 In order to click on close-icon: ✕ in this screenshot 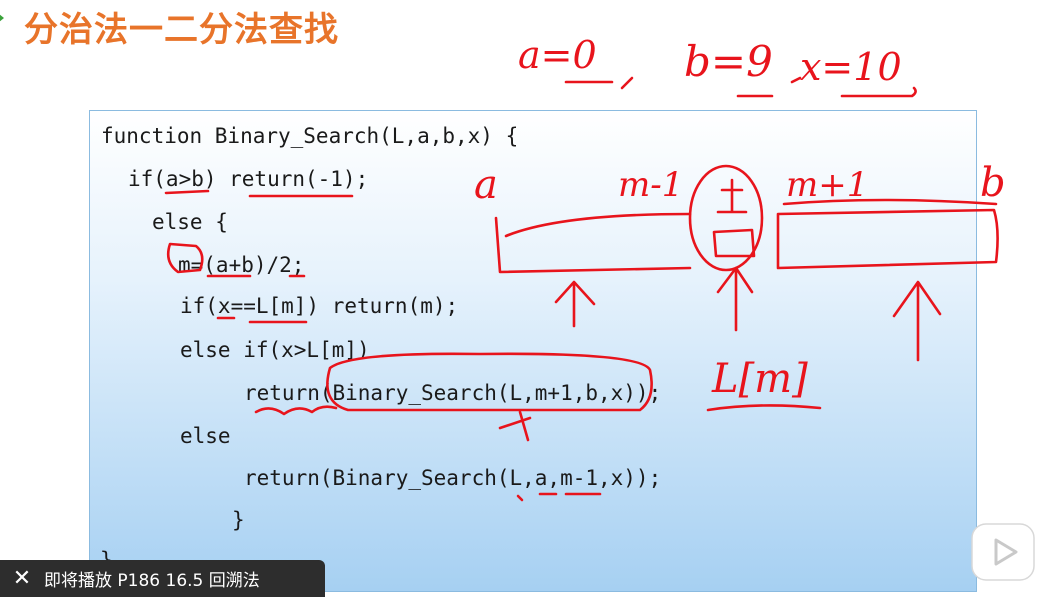, I will do `click(22, 578)`.